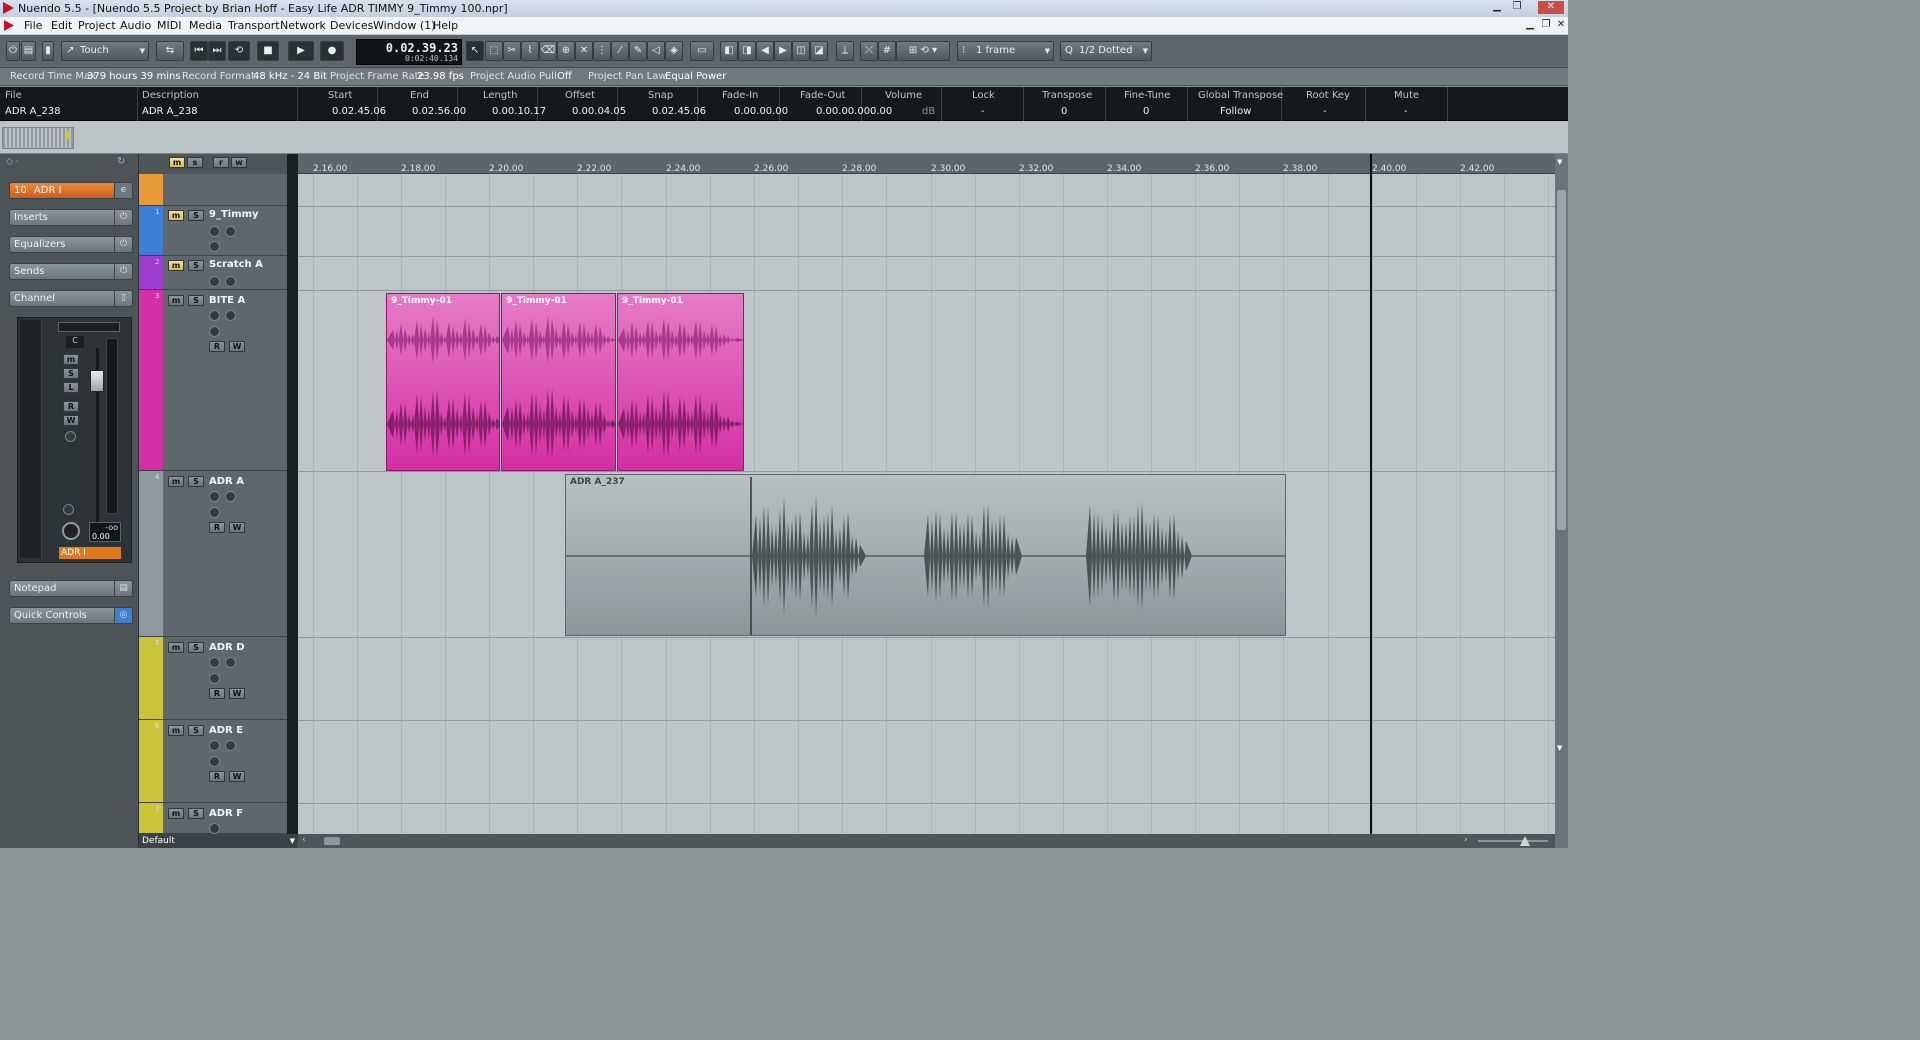  I want to click on global-mute-icon: m, so click(177, 162).